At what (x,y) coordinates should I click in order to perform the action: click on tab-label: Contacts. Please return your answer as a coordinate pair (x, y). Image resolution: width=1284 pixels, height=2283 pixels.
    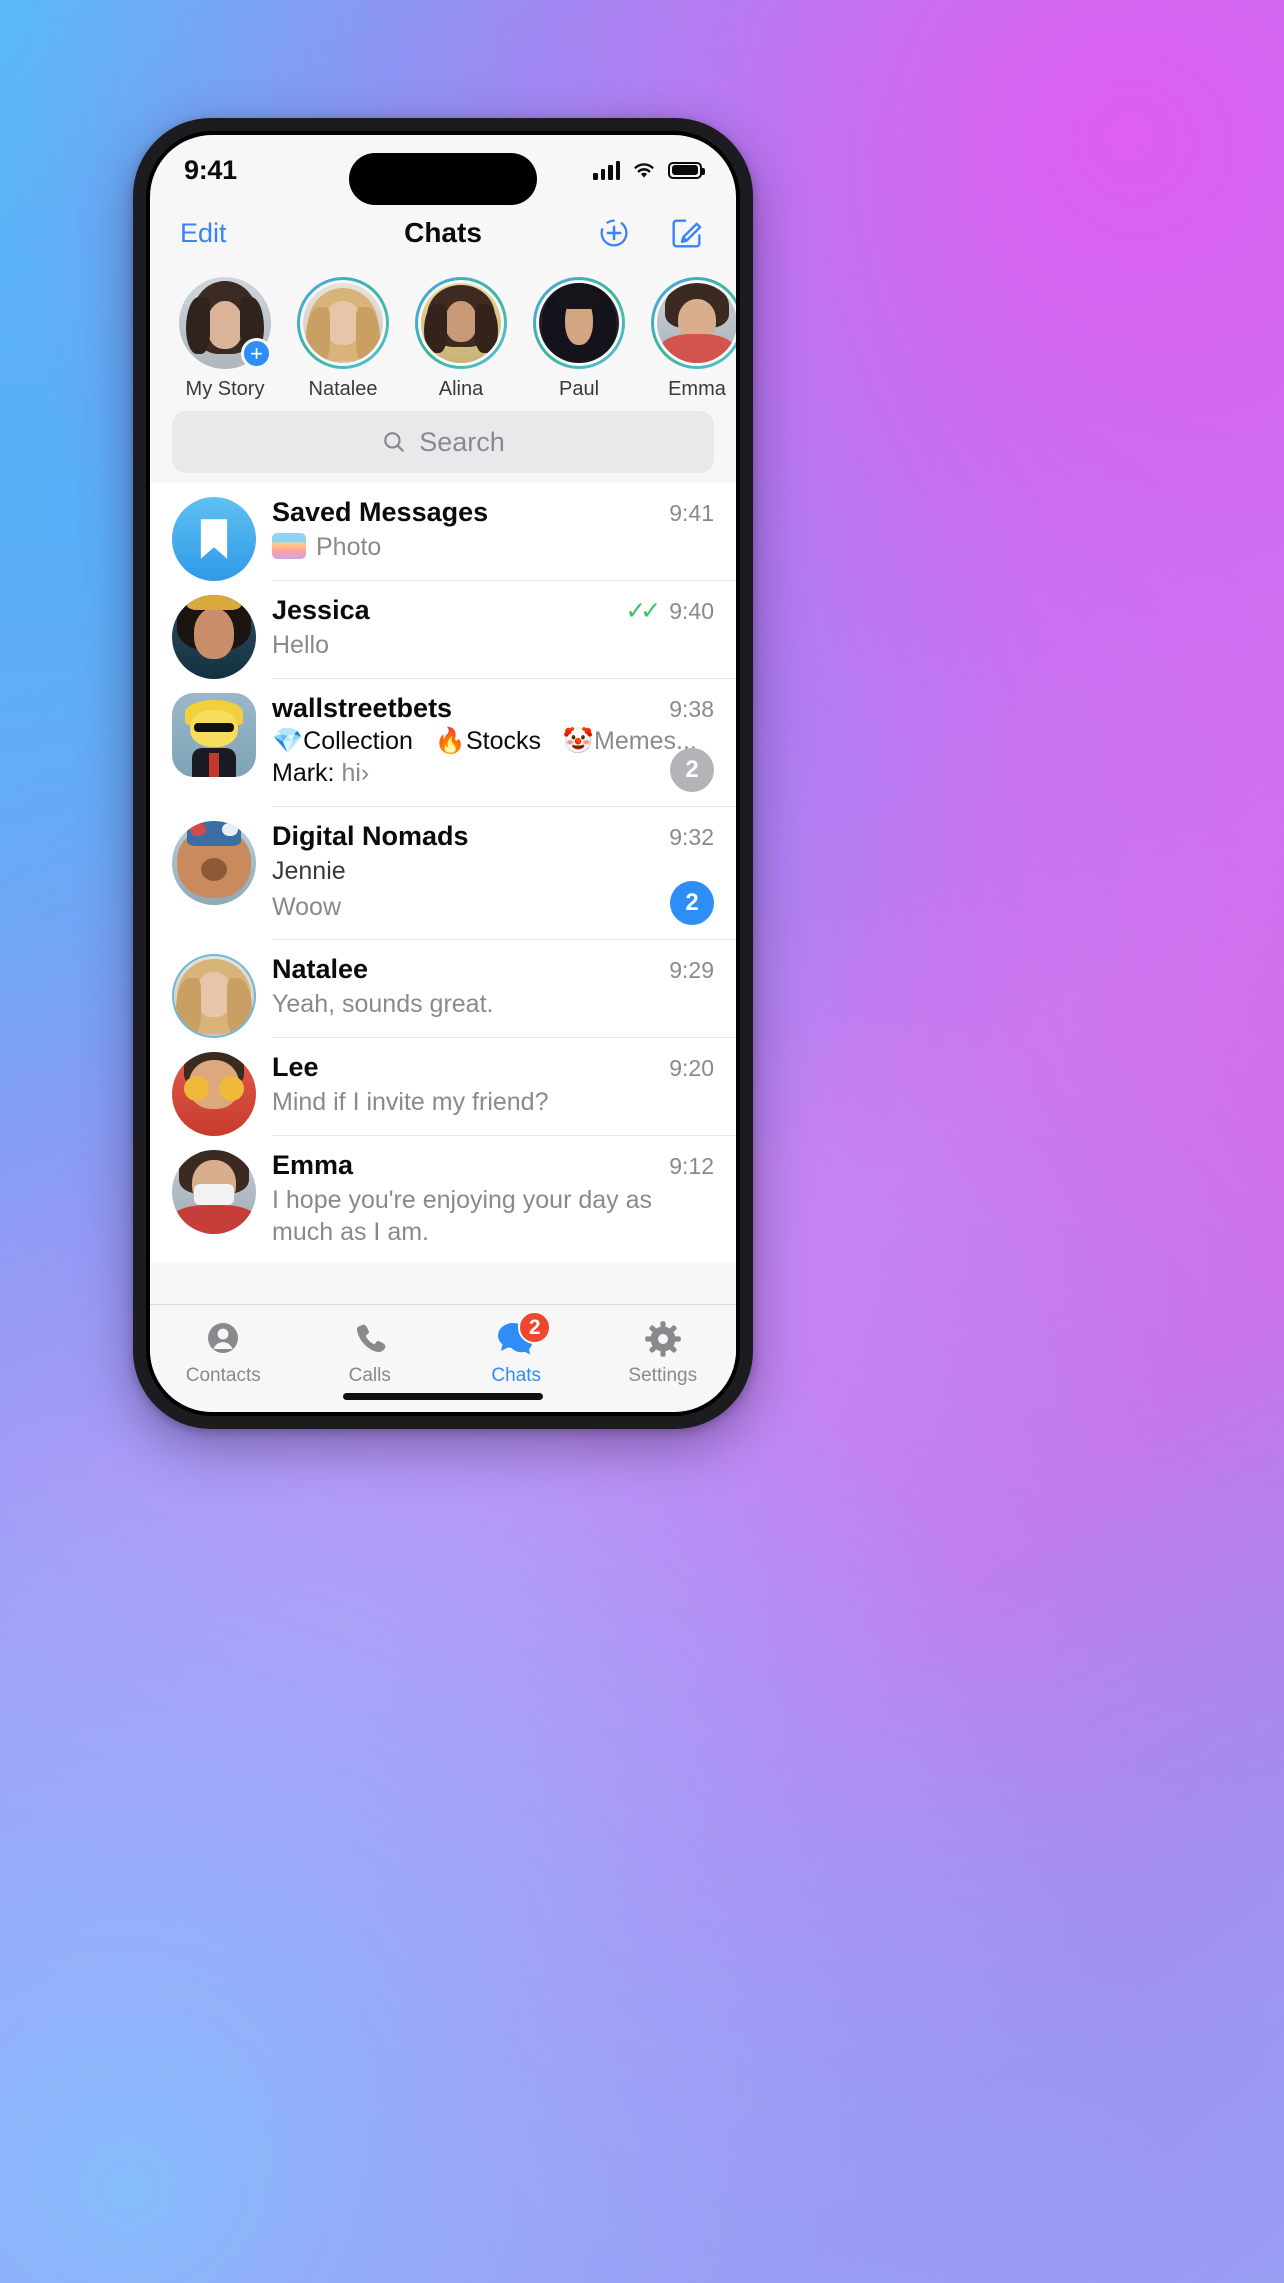
    Looking at the image, I should click on (223, 1375).